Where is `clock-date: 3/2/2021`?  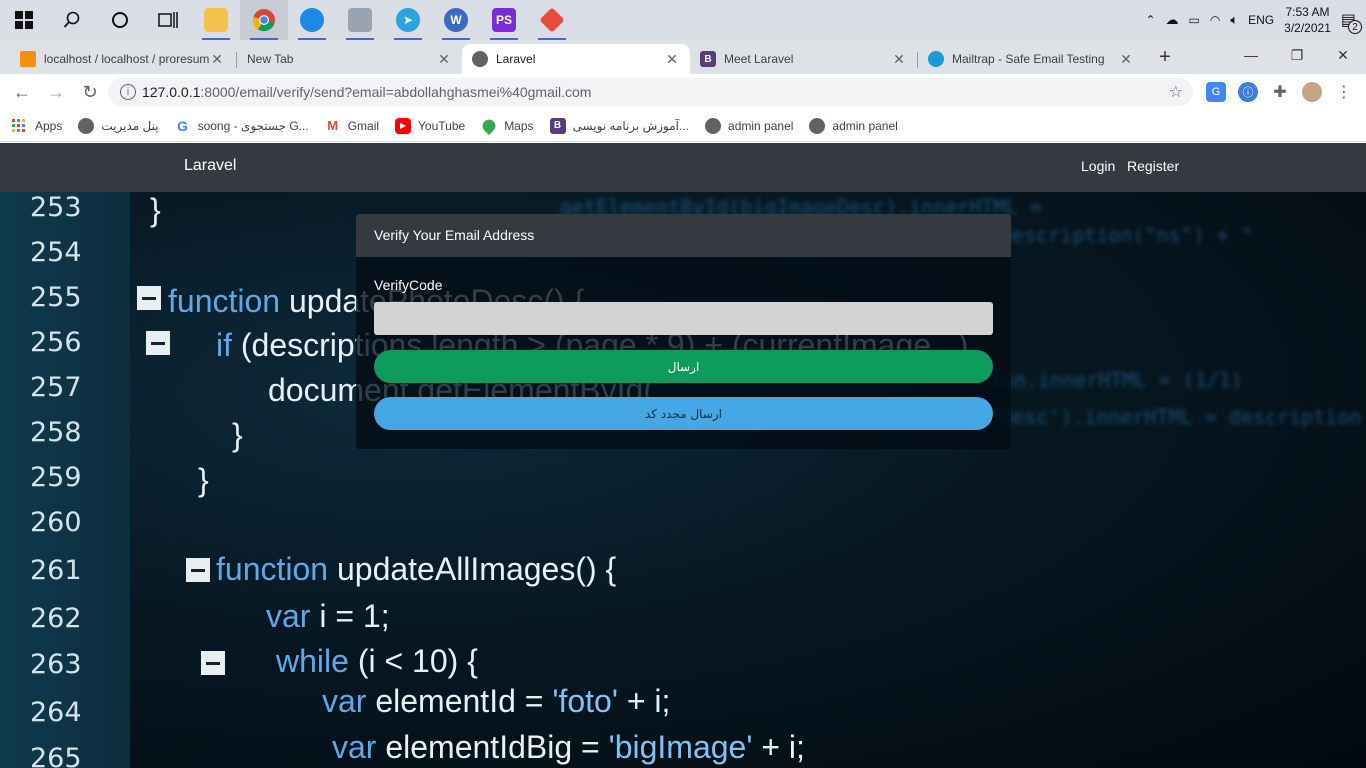
clock-date: 3/2/2021 is located at coordinates (1307, 28).